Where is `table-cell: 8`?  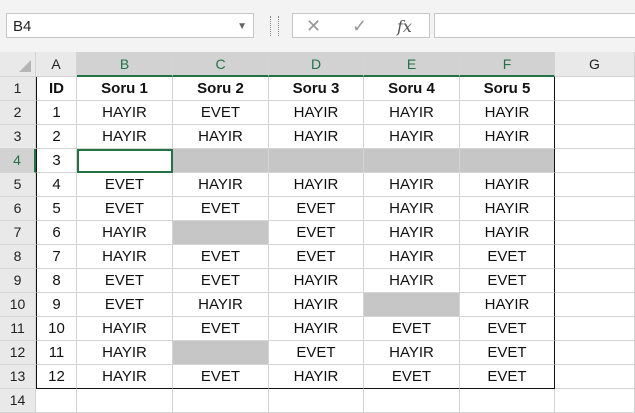
table-cell: 8 is located at coordinates (56, 281).